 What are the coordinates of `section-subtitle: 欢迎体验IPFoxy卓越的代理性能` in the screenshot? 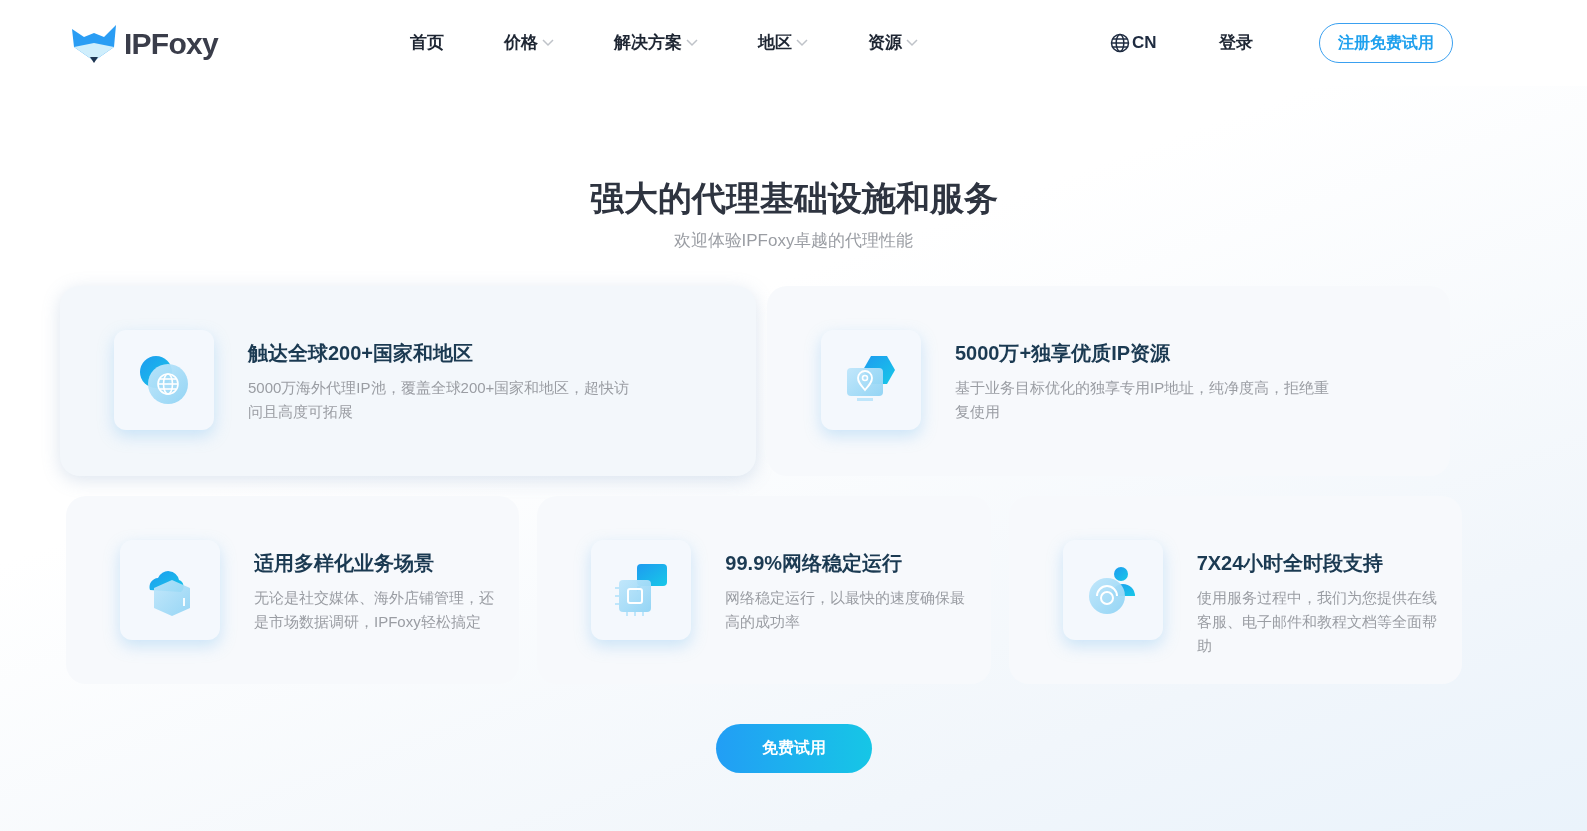 It's located at (793, 241).